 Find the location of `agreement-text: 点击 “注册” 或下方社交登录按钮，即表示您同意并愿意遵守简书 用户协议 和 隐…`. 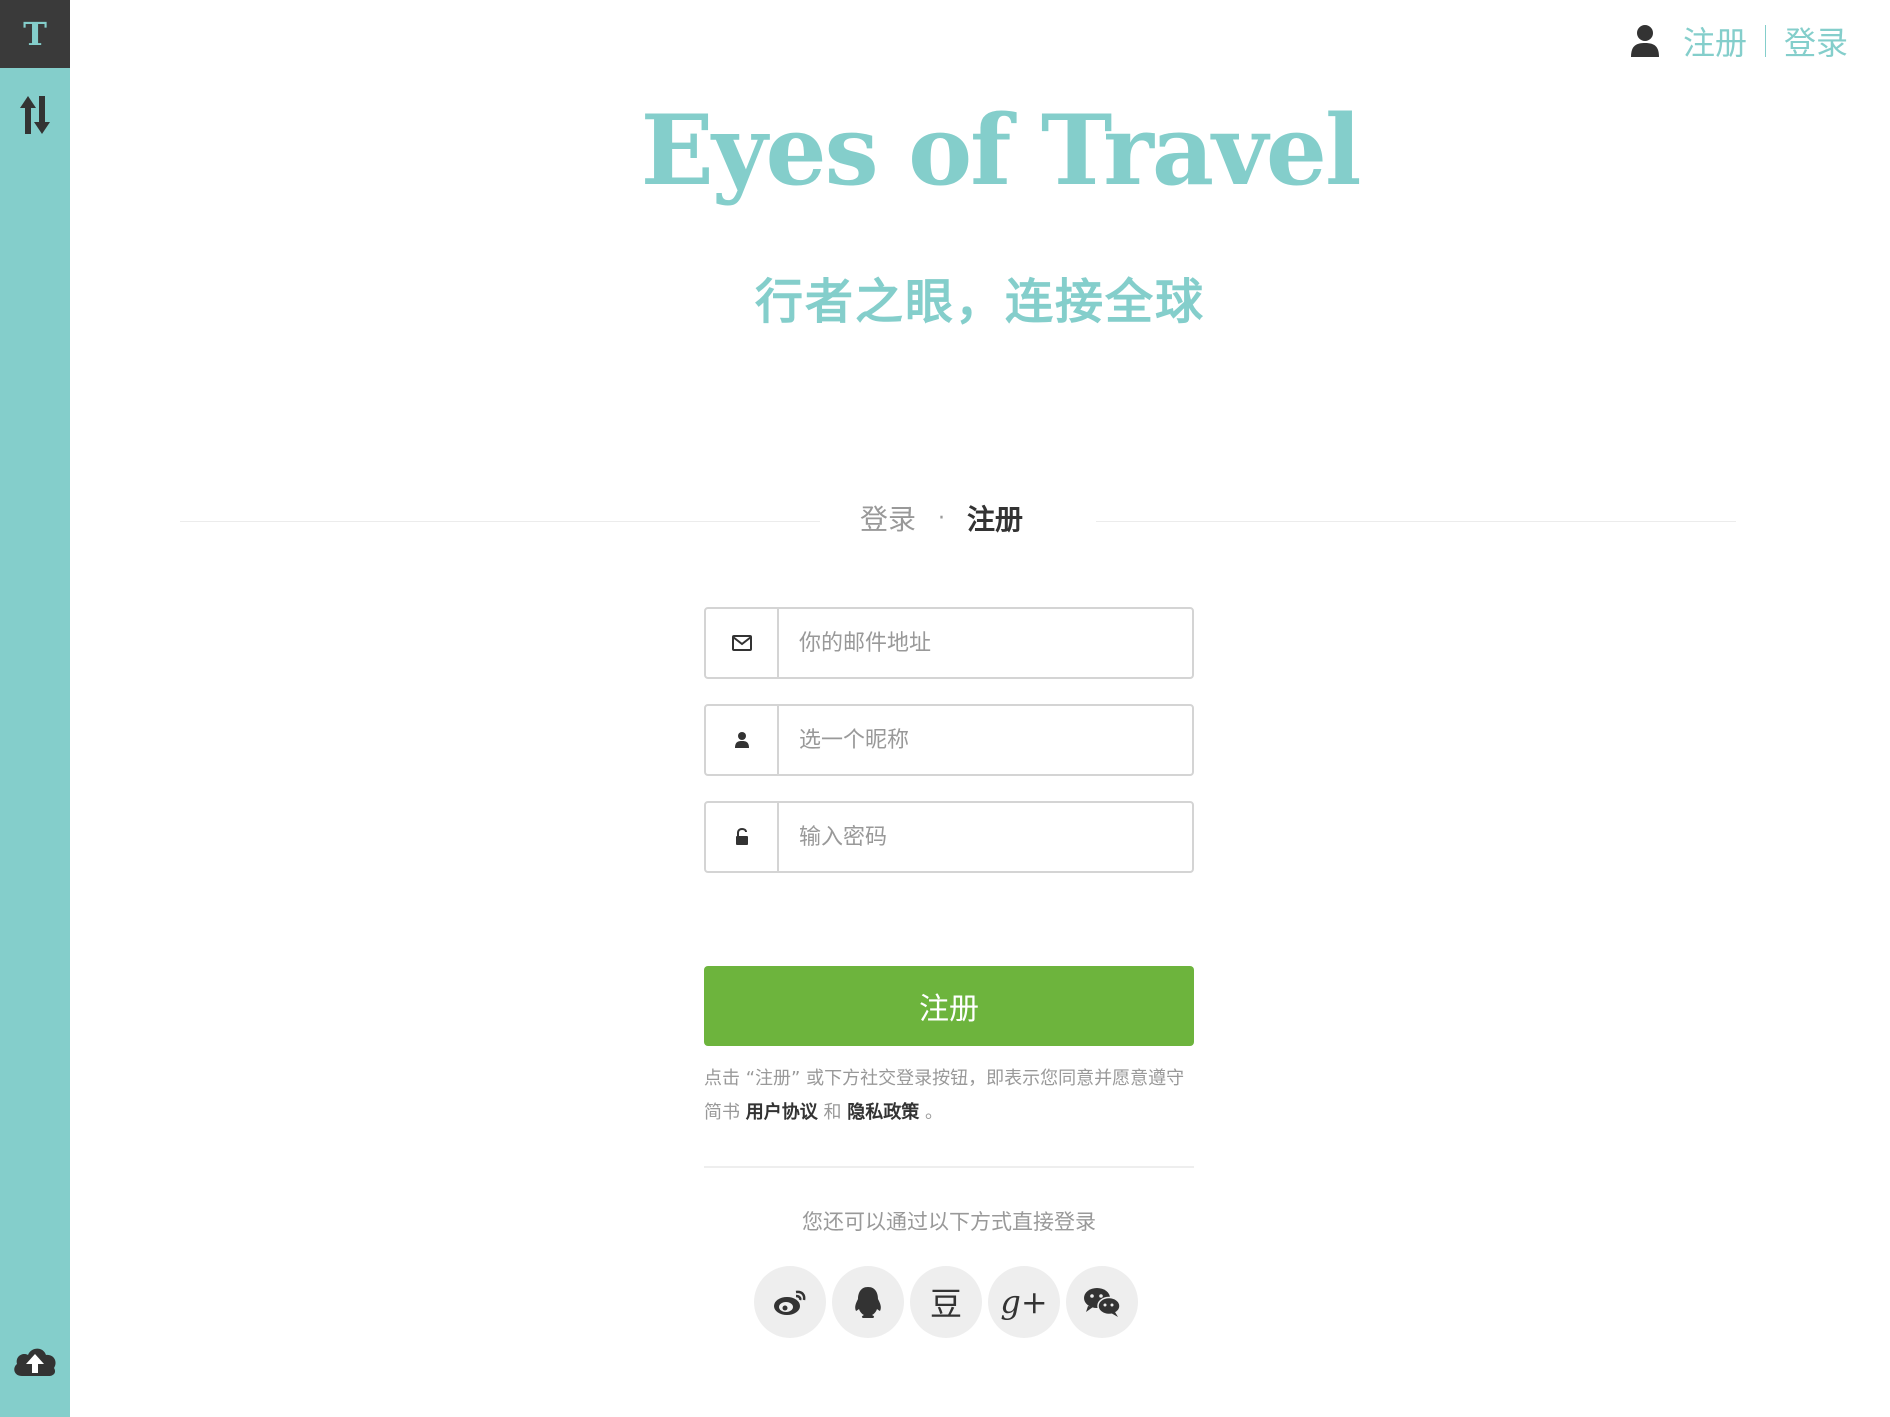

agreement-text: 点击 “注册” 或下方社交登录按钮，即表示您同意并愿意遵守简书 用户协议 和 隐… is located at coordinates (949, 1096).